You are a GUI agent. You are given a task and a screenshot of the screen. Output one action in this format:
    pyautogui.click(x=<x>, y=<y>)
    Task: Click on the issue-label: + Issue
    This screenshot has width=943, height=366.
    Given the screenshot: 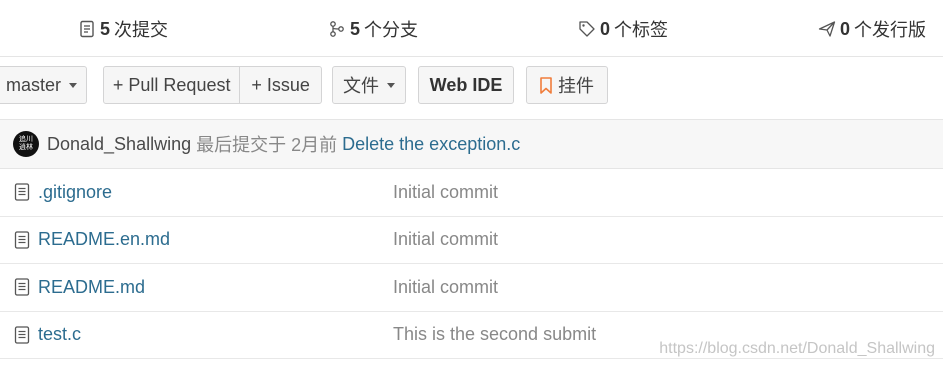 What is the action you would take?
    pyautogui.click(x=280, y=84)
    